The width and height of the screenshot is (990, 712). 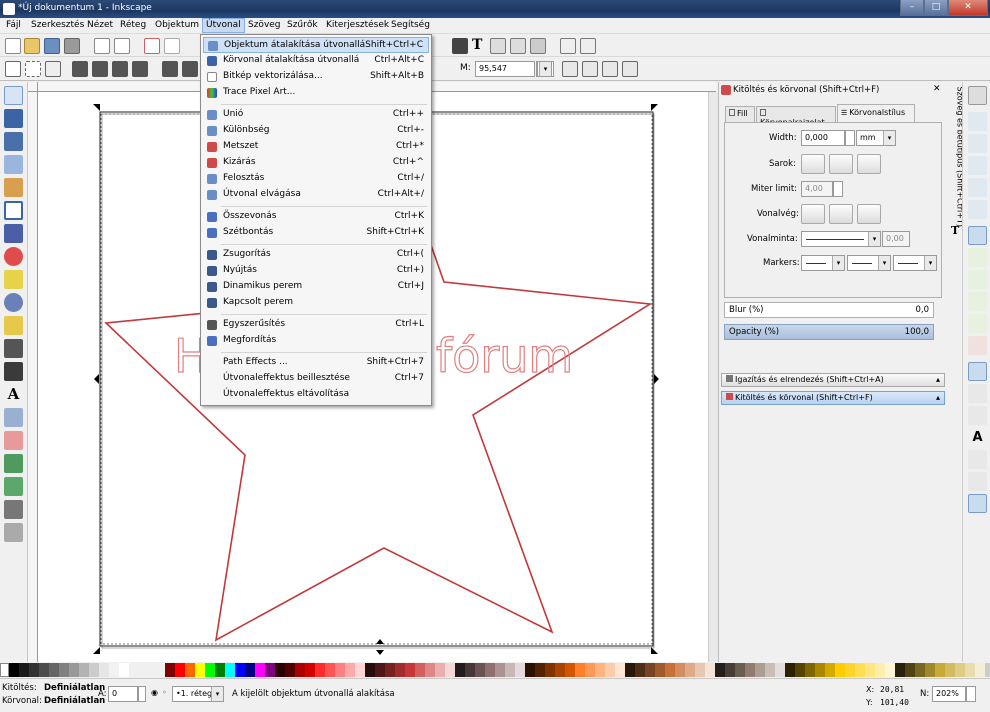 What do you see at coordinates (841, 239) in the screenshot?
I see `dash-pattern-select: ▾` at bounding box center [841, 239].